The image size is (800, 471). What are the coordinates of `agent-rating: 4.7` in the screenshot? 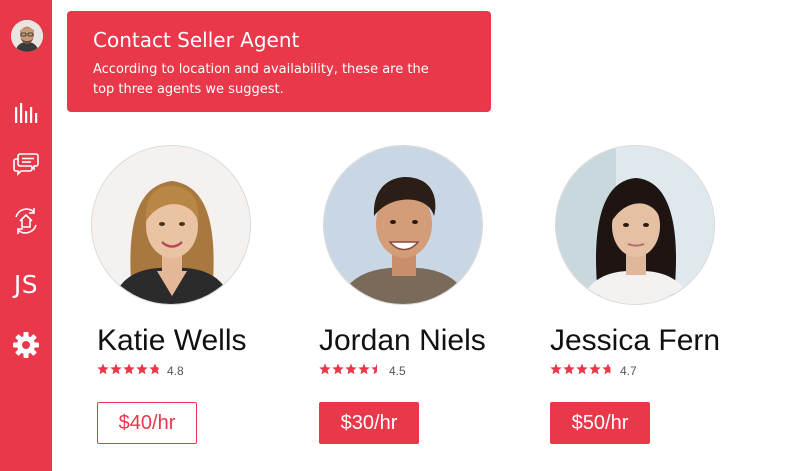 It's located at (593, 371).